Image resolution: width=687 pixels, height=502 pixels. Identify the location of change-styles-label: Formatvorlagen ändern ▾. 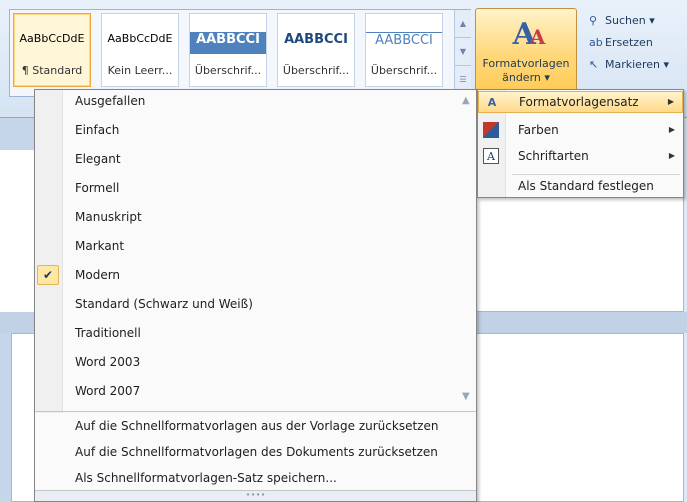
(526, 70).